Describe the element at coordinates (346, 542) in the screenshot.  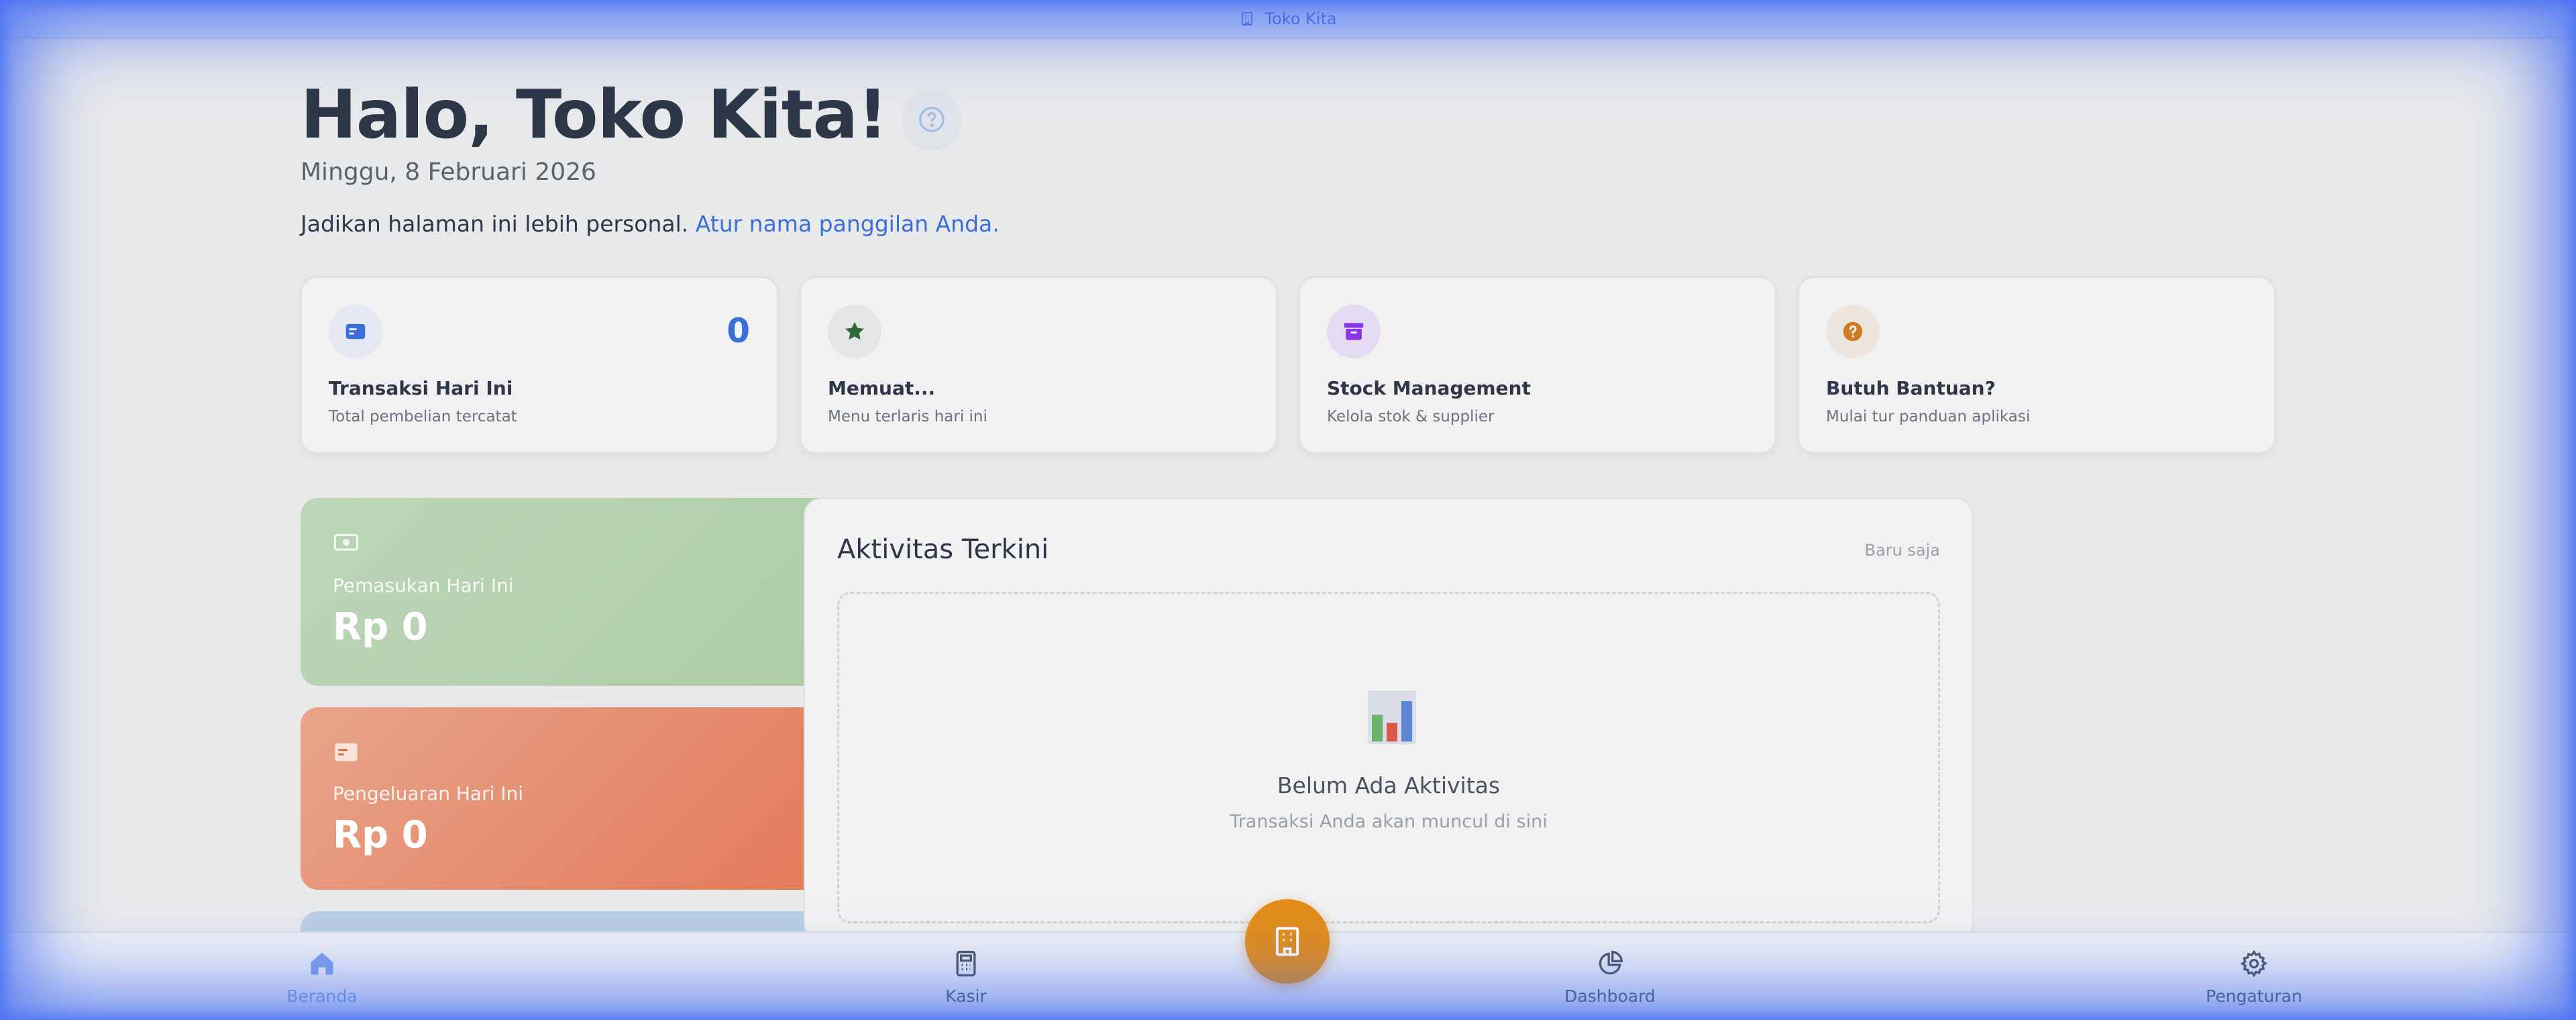
I see `cash-icon` at that location.